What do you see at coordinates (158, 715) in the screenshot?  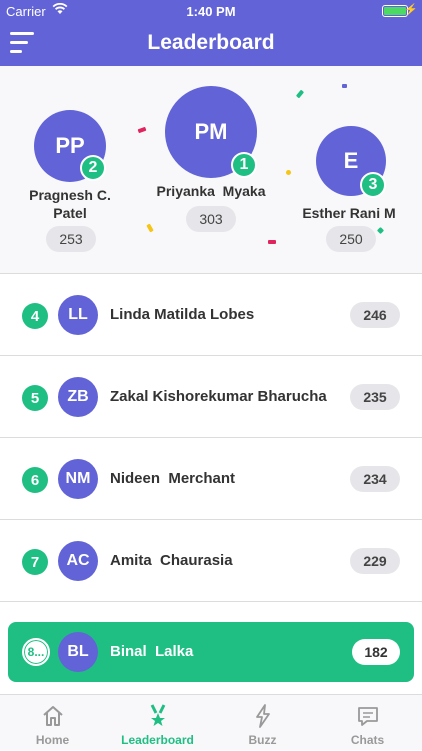 I see `trophy-icon` at bounding box center [158, 715].